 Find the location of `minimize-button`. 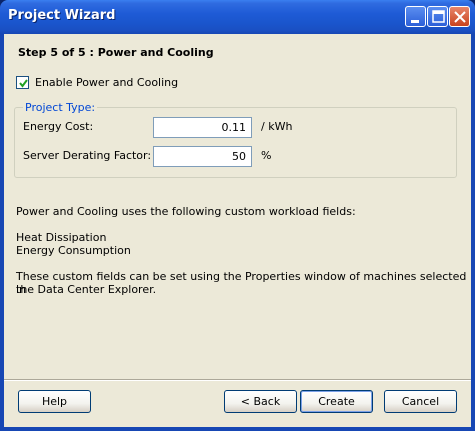

minimize-button is located at coordinates (415, 16).